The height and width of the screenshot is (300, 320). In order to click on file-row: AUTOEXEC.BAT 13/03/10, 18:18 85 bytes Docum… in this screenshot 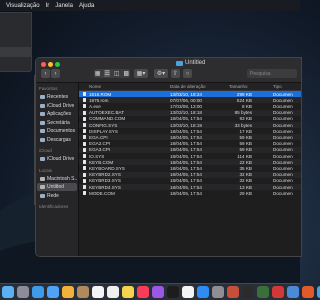, I will do `click(190, 112)`.